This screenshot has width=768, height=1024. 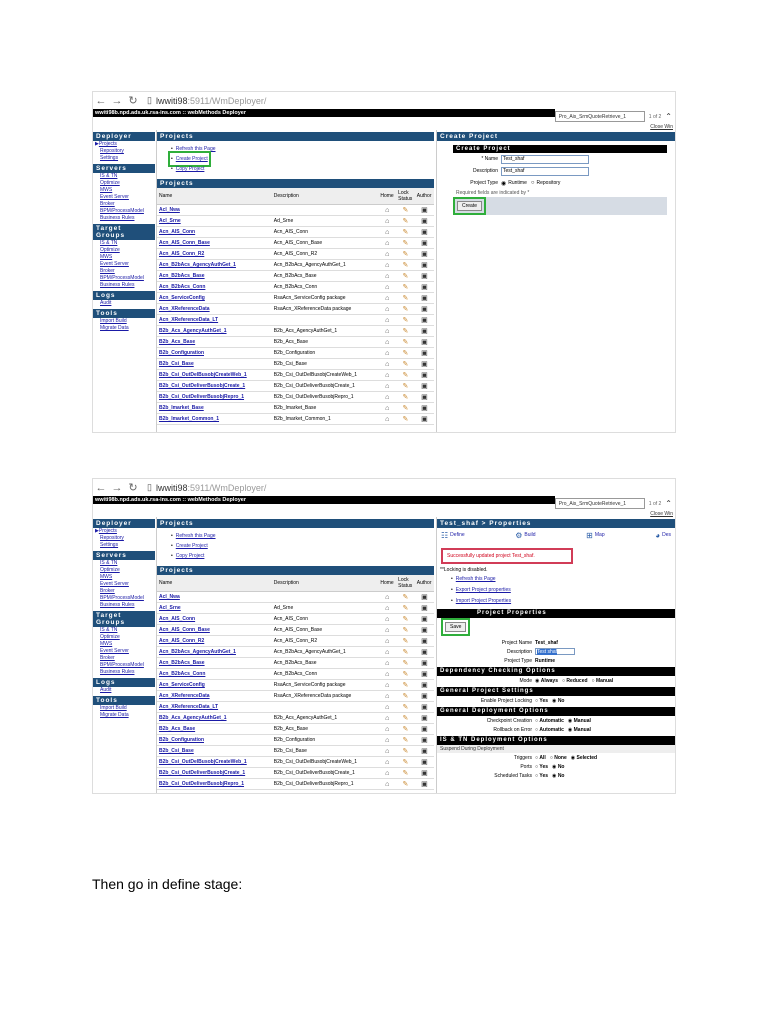 What do you see at coordinates (545, 159) in the screenshot?
I see `name-input` at bounding box center [545, 159].